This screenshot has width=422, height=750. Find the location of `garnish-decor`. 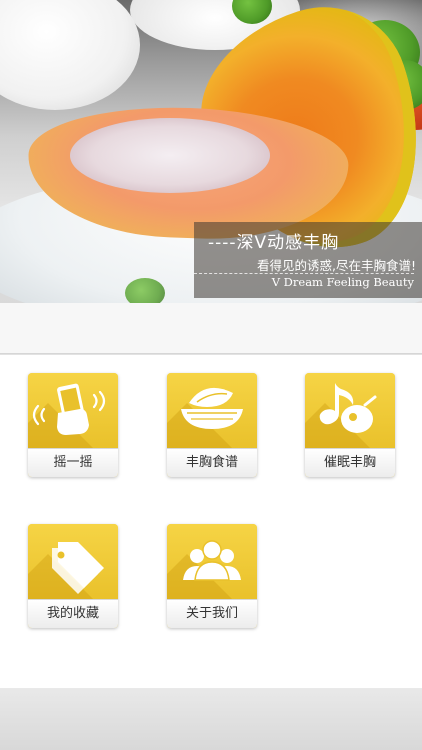

garnish-decor is located at coordinates (145, 290).